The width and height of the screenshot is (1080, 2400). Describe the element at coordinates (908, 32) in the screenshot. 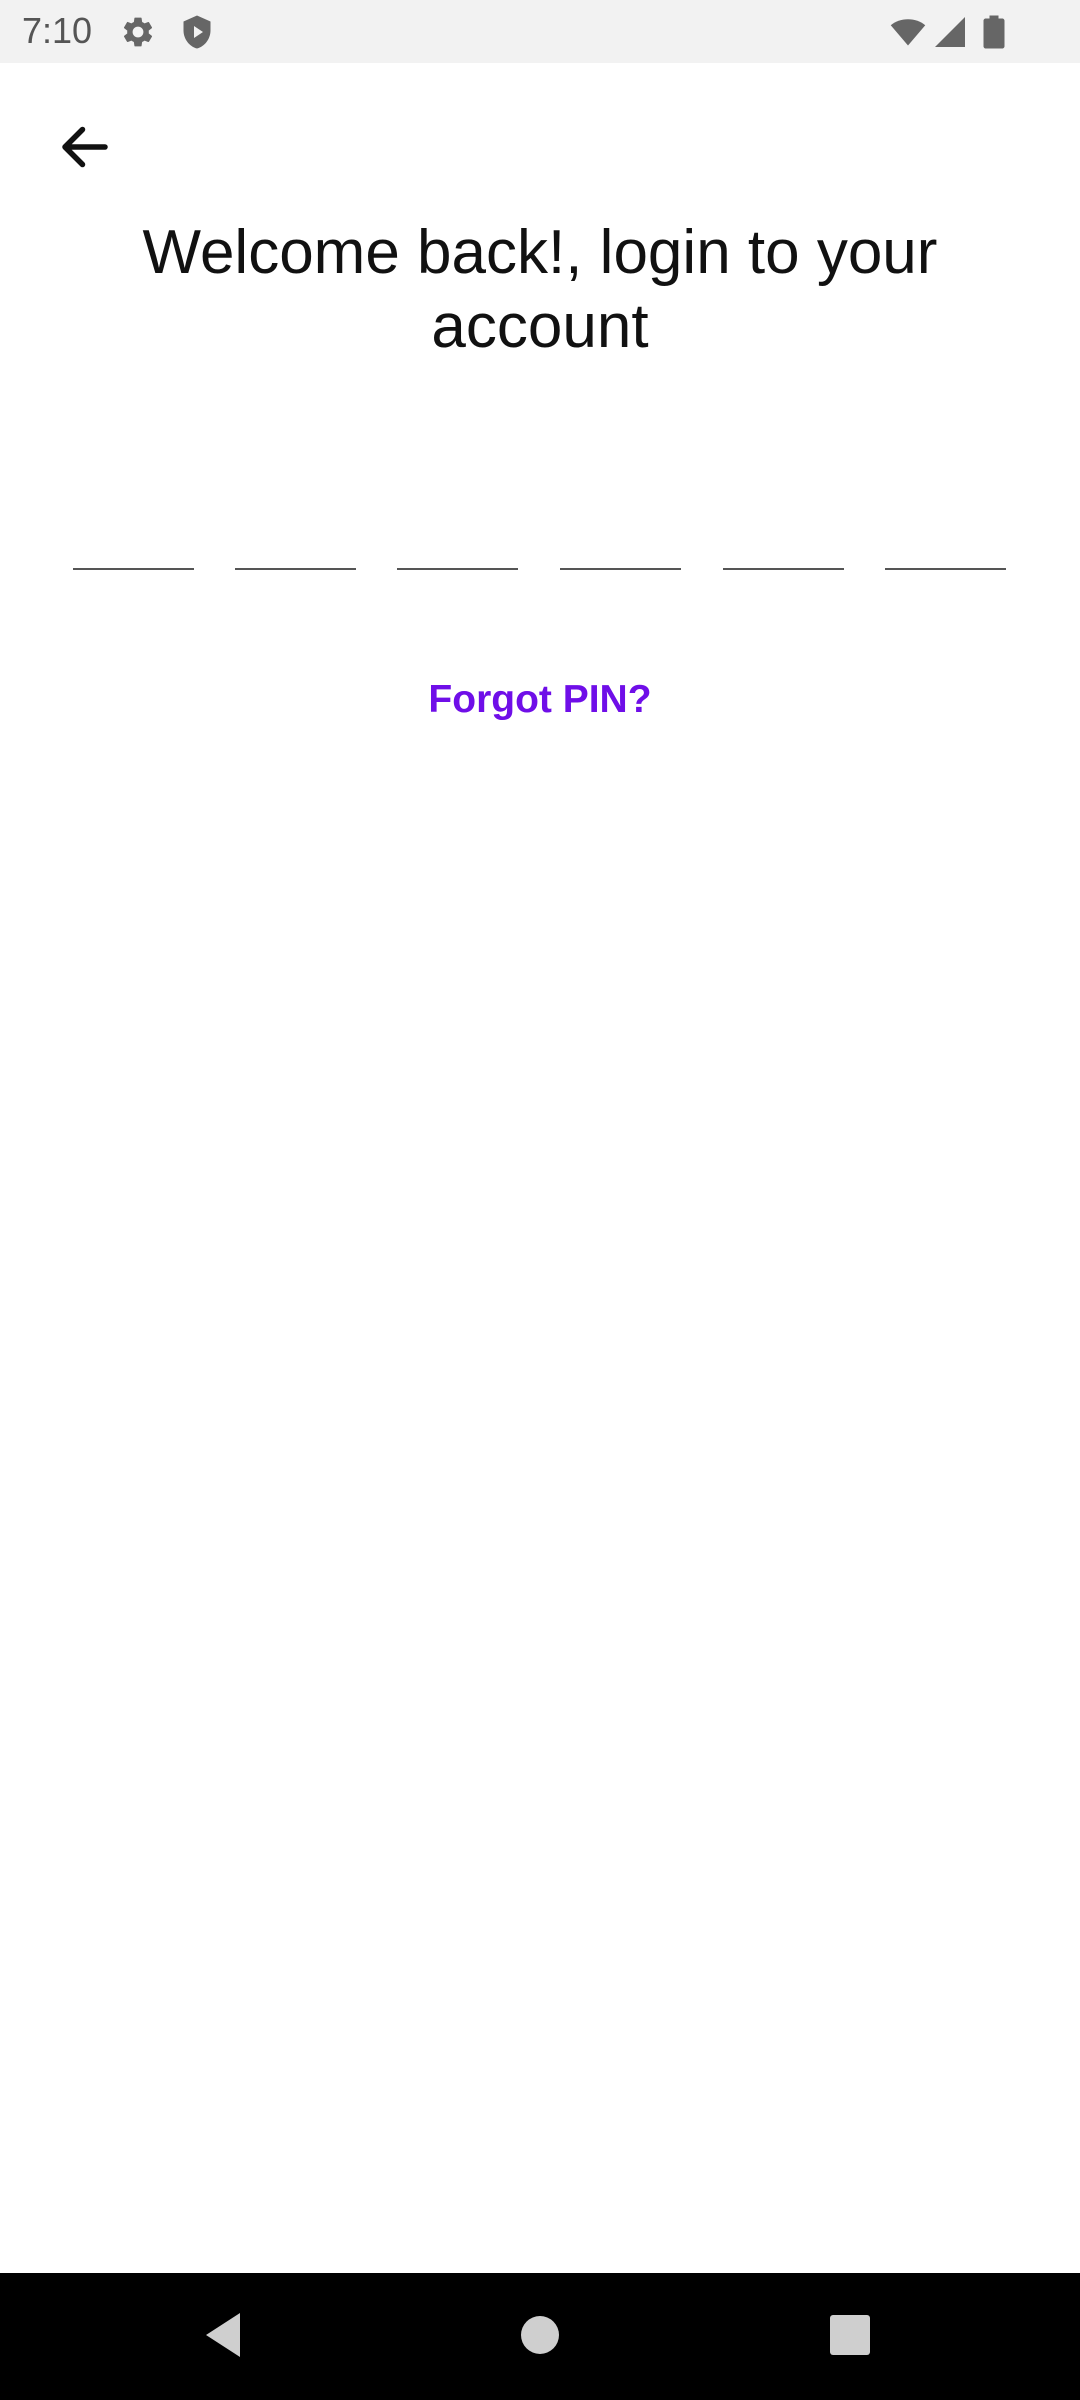

I see `wifi-icon` at that location.